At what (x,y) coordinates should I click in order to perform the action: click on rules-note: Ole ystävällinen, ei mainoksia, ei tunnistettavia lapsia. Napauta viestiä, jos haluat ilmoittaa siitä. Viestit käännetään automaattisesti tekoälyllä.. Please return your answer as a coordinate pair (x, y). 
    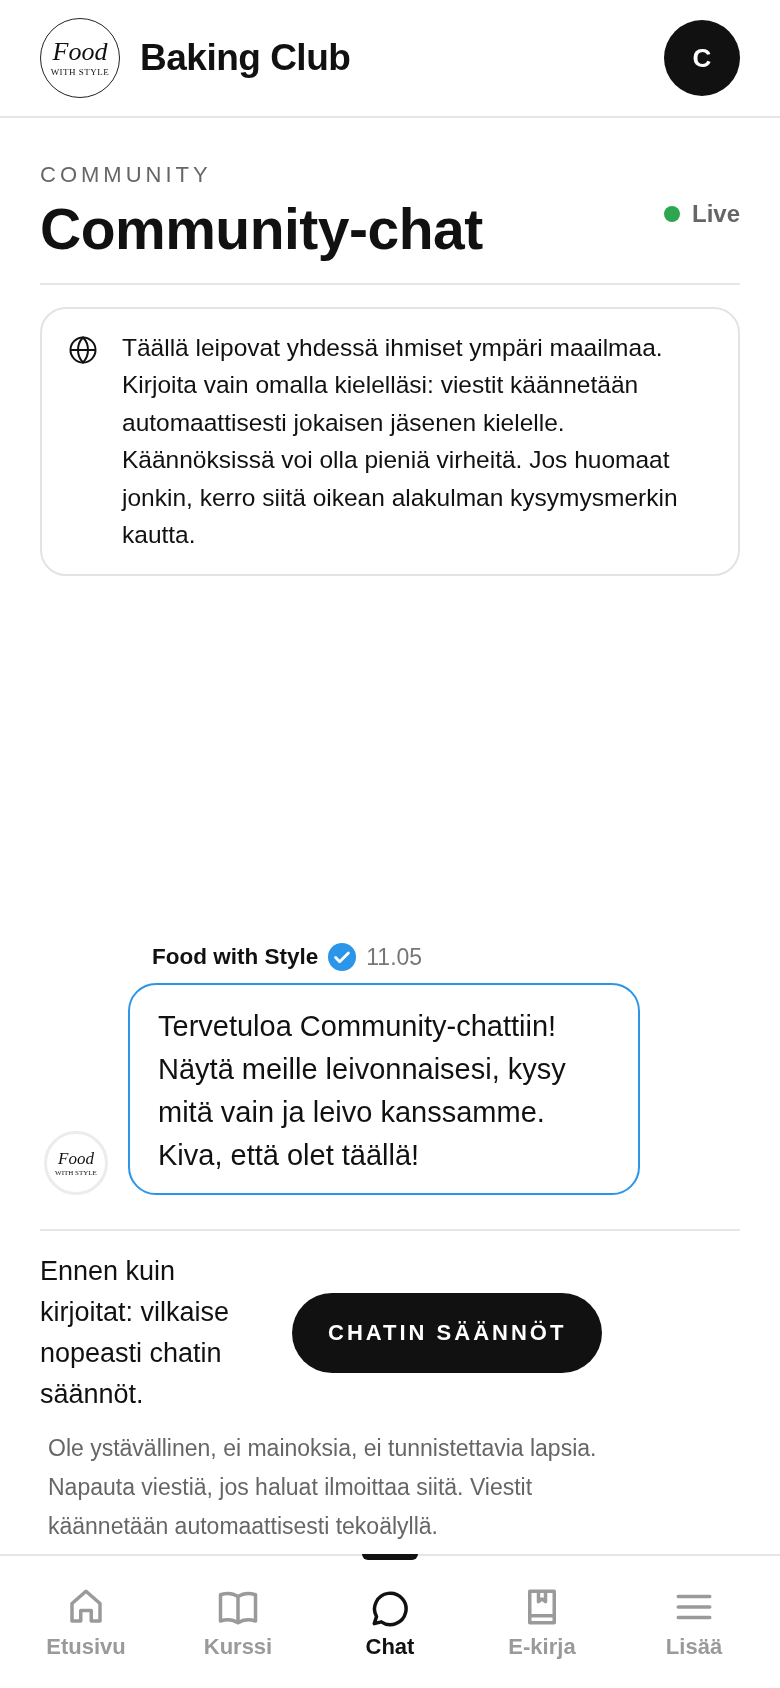
    Looking at the image, I should click on (323, 1487).